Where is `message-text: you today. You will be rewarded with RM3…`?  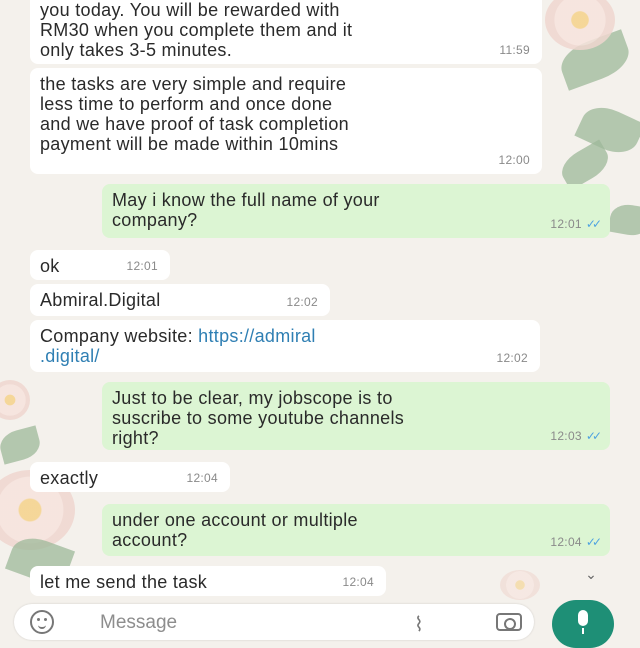 message-text: you today. You will be rewarded with RM3… is located at coordinates (196, 30).